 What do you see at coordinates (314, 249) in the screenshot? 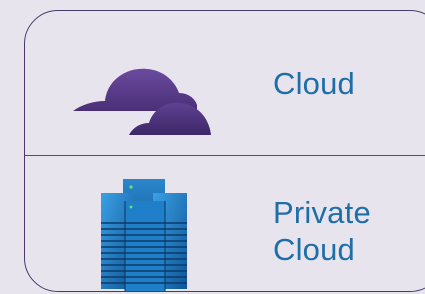
I see `private-cloud-label-line-2: Cloud` at bounding box center [314, 249].